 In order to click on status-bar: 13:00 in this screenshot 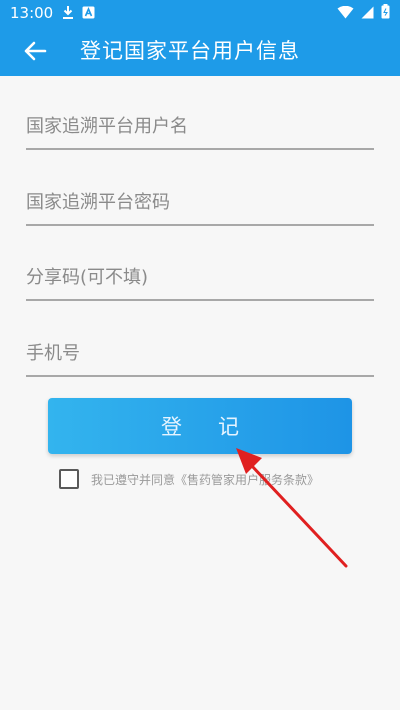, I will do `click(200, 13)`.